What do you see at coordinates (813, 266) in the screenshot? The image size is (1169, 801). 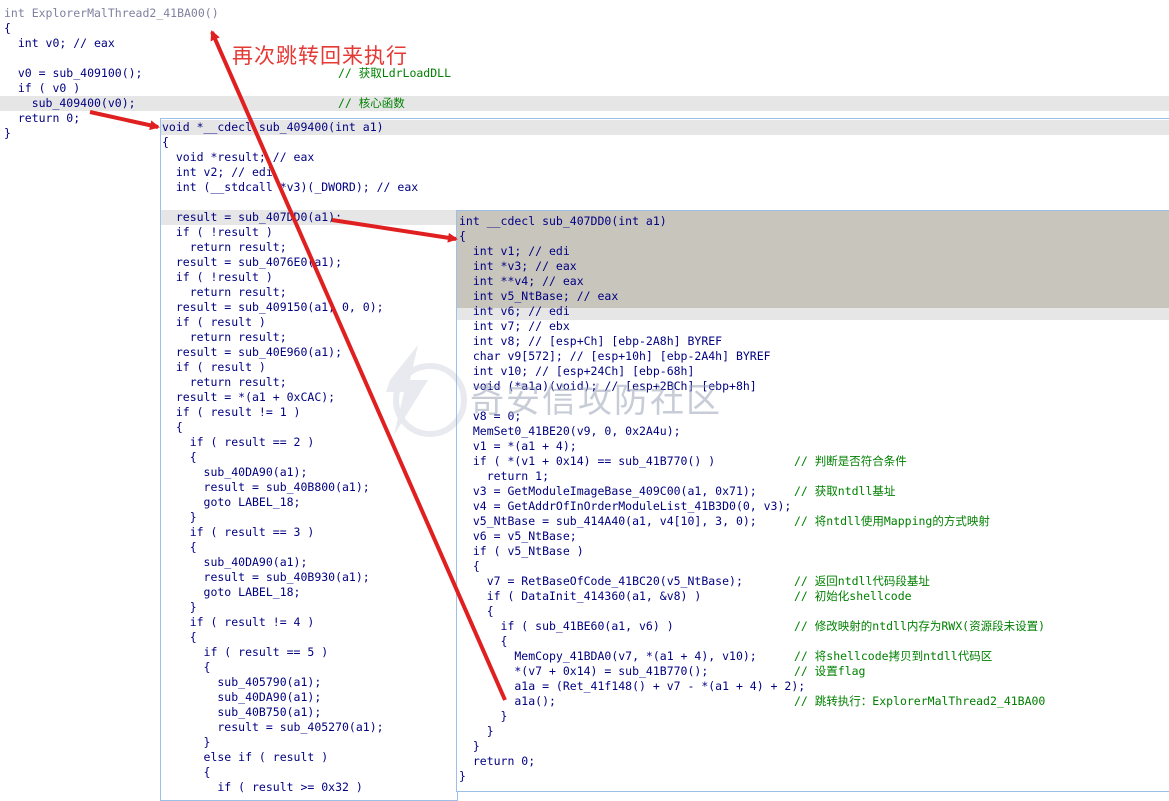 I see `code-line: int *v3; // eax` at bounding box center [813, 266].